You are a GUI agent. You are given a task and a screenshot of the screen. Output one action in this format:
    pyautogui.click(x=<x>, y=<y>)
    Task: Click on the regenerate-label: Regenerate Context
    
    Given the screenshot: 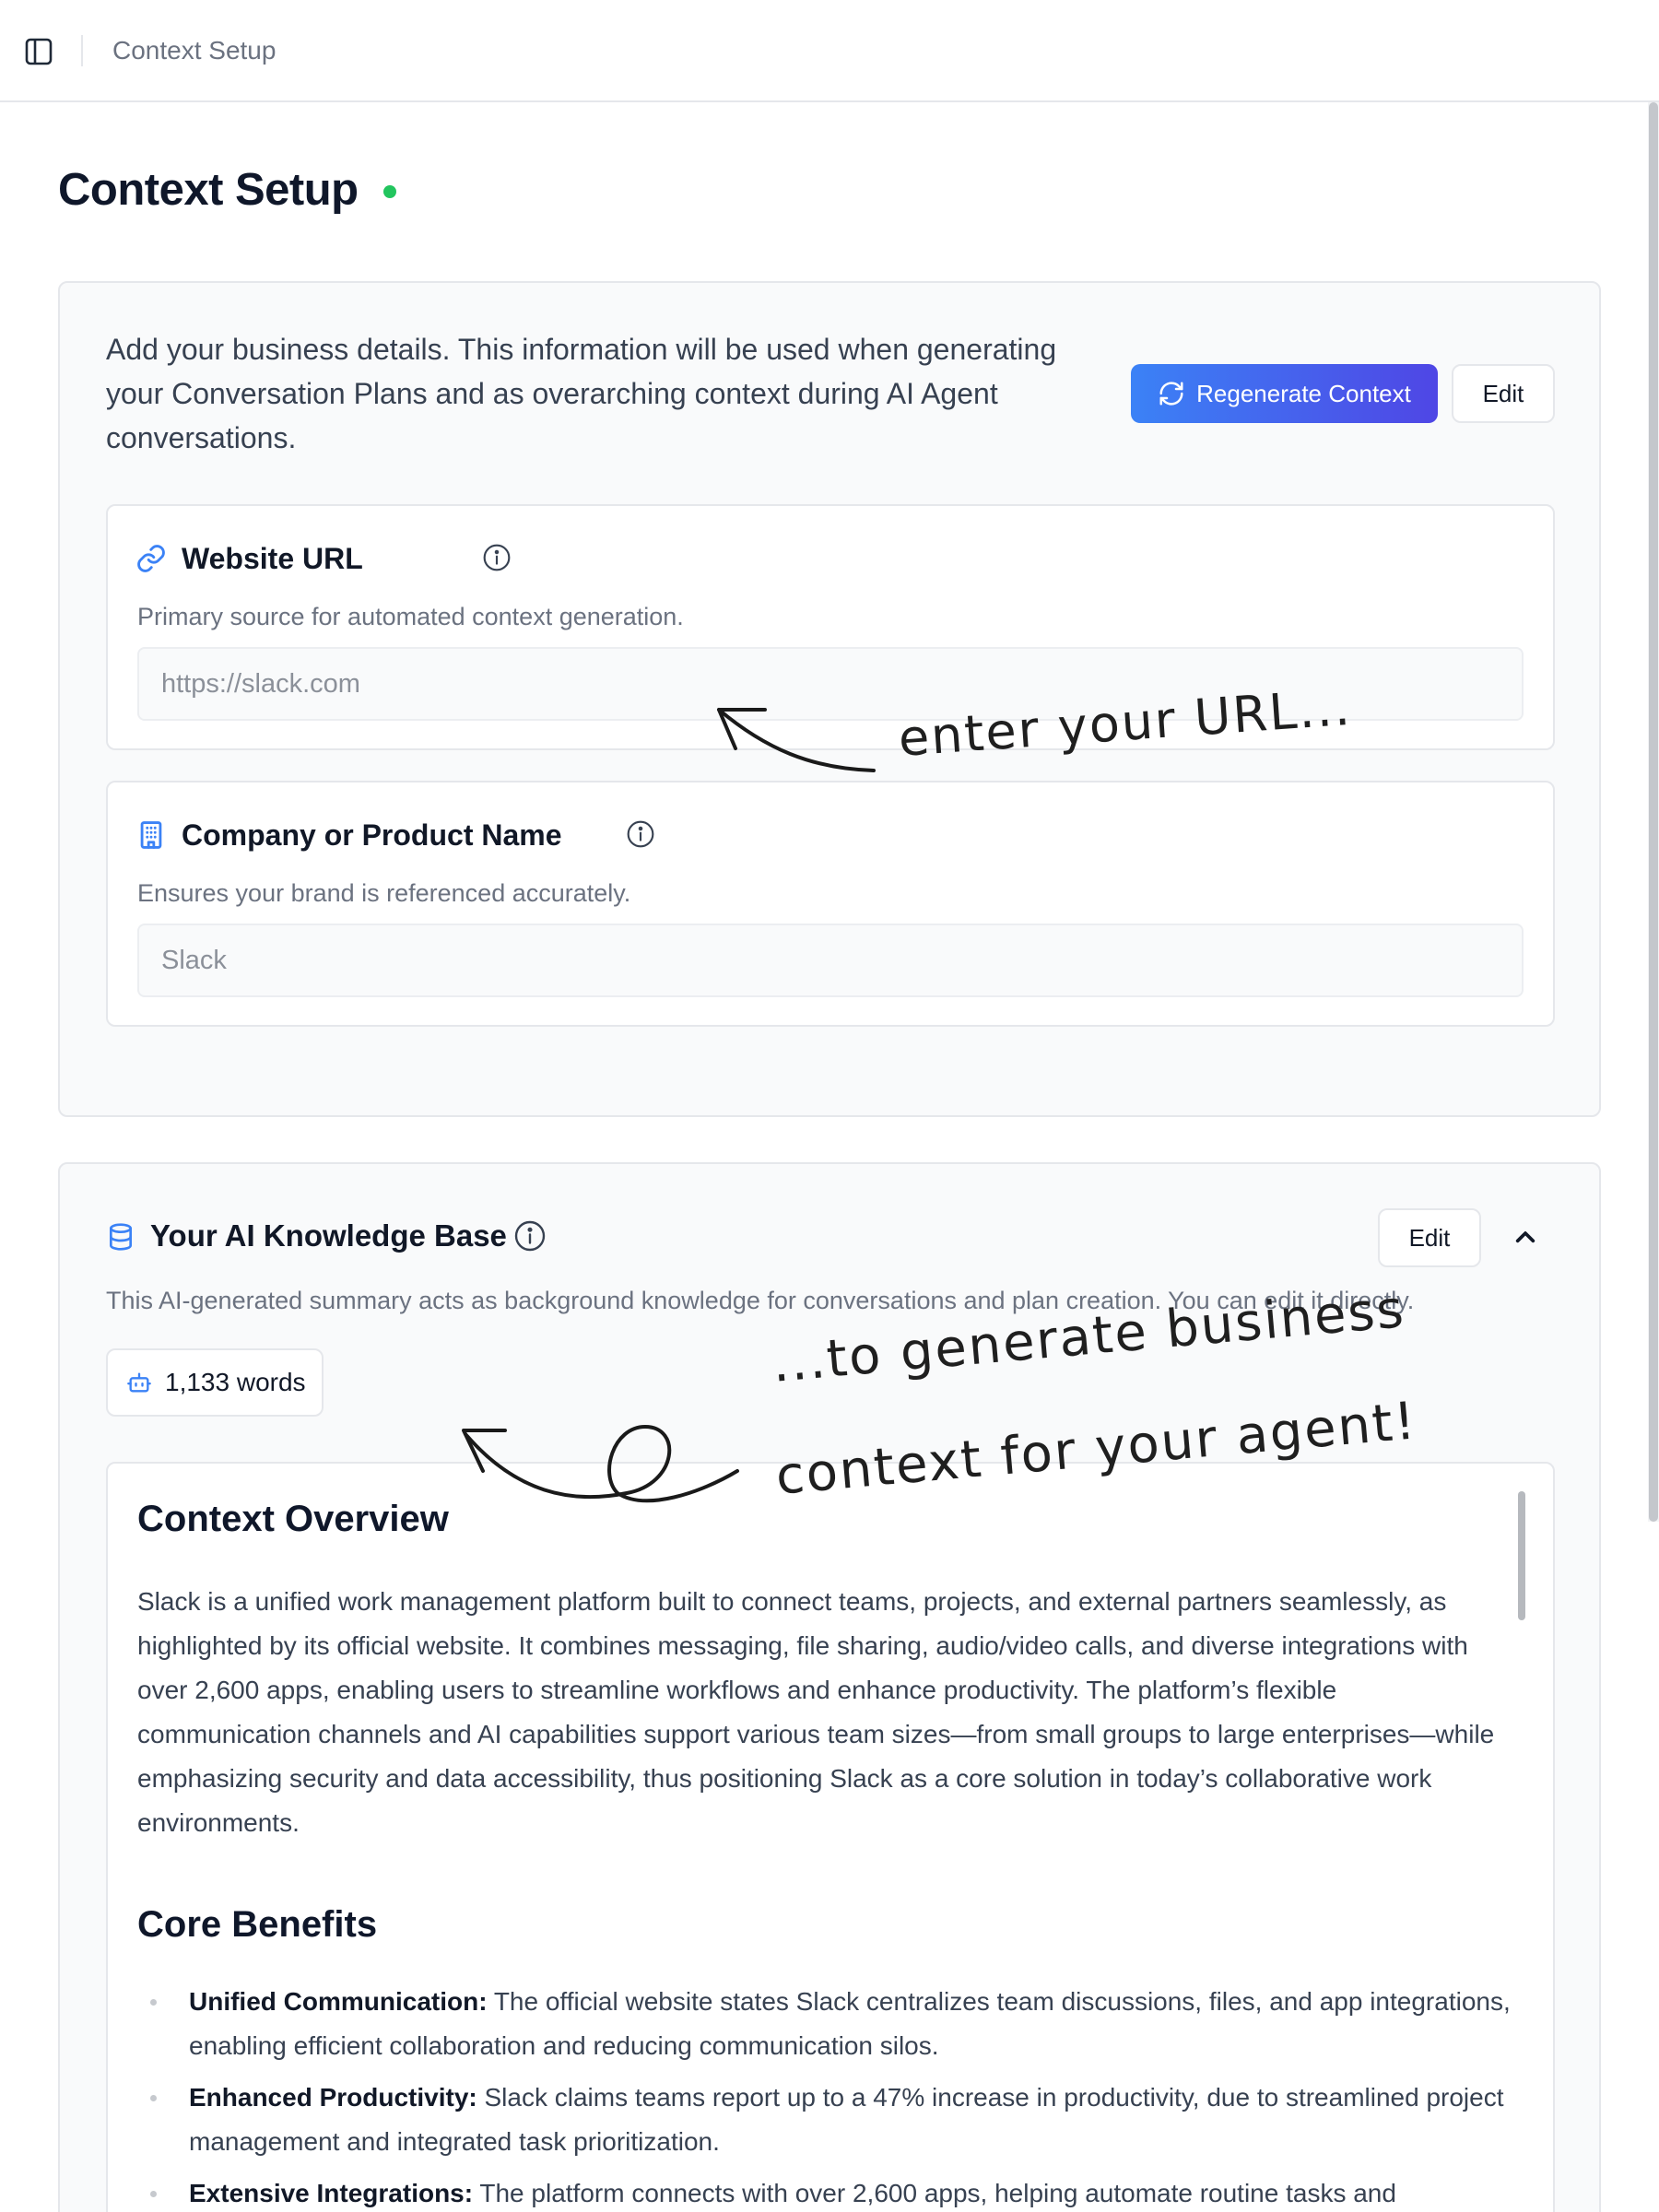 What is the action you would take?
    pyautogui.click(x=1303, y=393)
    